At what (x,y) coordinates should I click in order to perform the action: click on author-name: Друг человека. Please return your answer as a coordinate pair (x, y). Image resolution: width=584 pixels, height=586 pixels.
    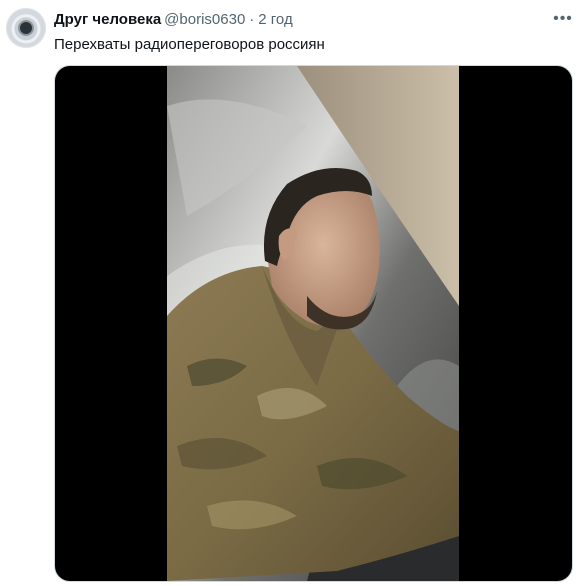
    Looking at the image, I should click on (107, 19).